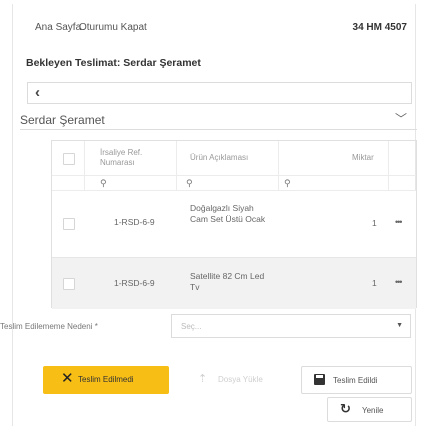 This screenshot has width=424, height=429. Describe the element at coordinates (345, 408) in the screenshot. I see `refresh-icon: ↻` at that location.